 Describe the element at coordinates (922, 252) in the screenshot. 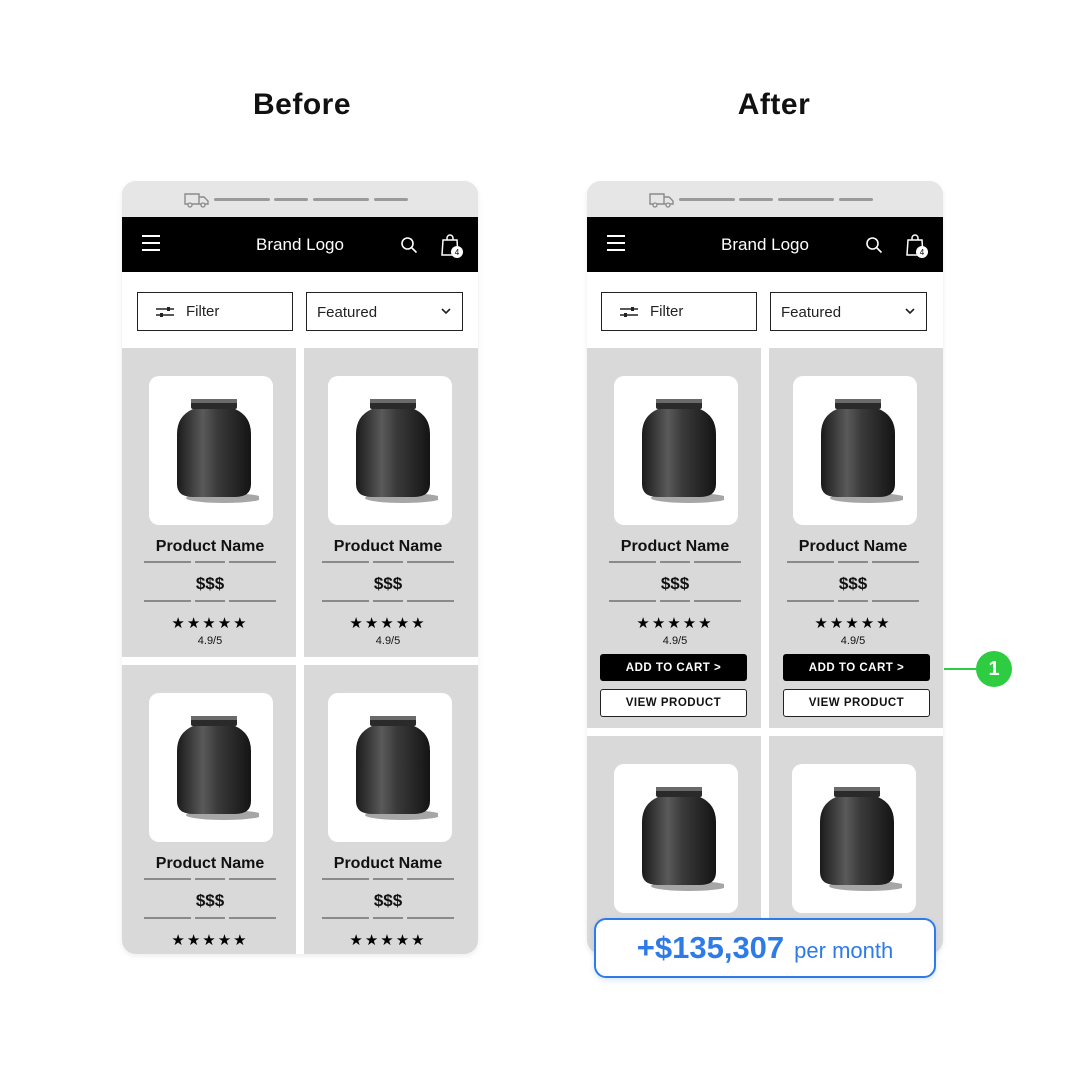

I see `cart-count-badge: 4` at that location.